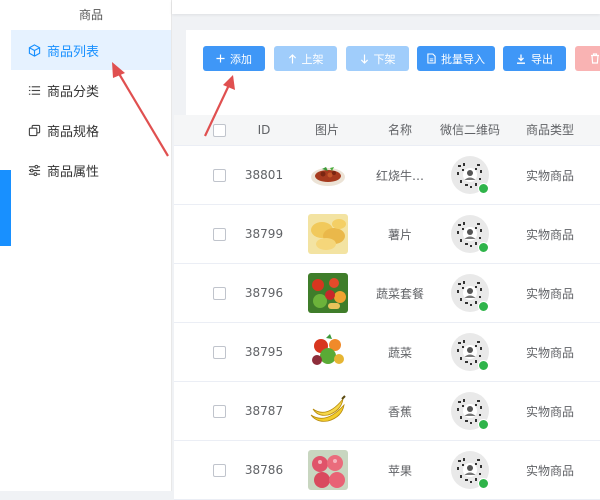 This screenshot has width=600, height=500. I want to click on sidebar-group-title: 商品, so click(90, 15).